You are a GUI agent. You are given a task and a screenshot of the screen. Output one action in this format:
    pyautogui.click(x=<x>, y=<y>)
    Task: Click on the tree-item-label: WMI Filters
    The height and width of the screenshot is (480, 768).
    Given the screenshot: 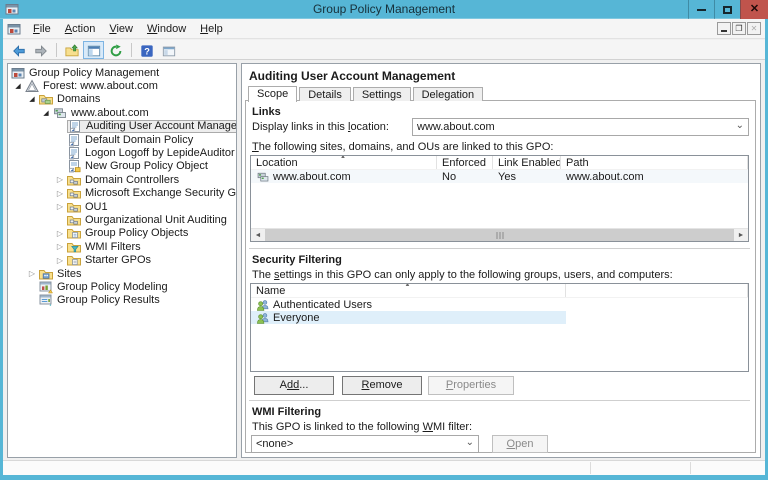 What is the action you would take?
    pyautogui.click(x=113, y=246)
    